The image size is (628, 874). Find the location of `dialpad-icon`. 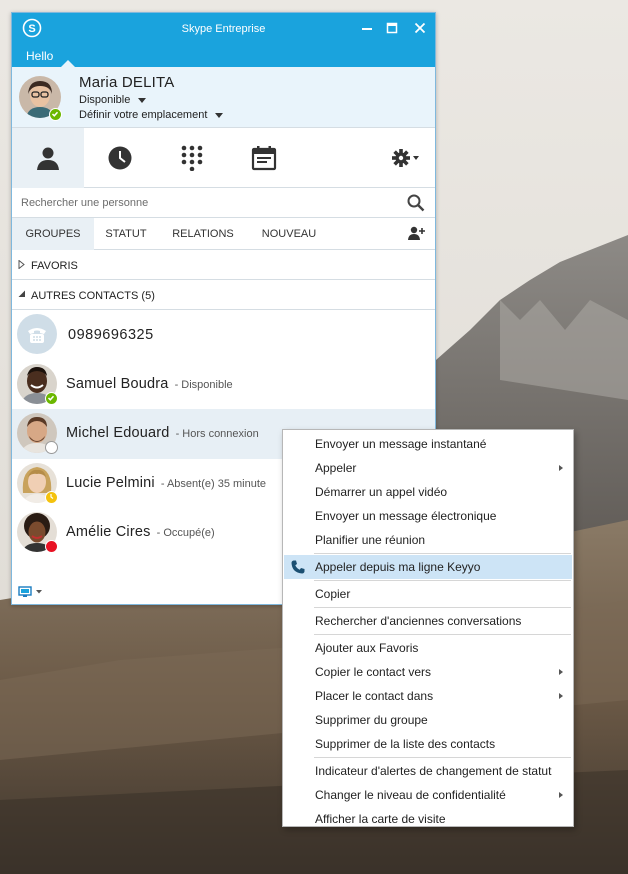

dialpad-icon is located at coordinates (192, 158).